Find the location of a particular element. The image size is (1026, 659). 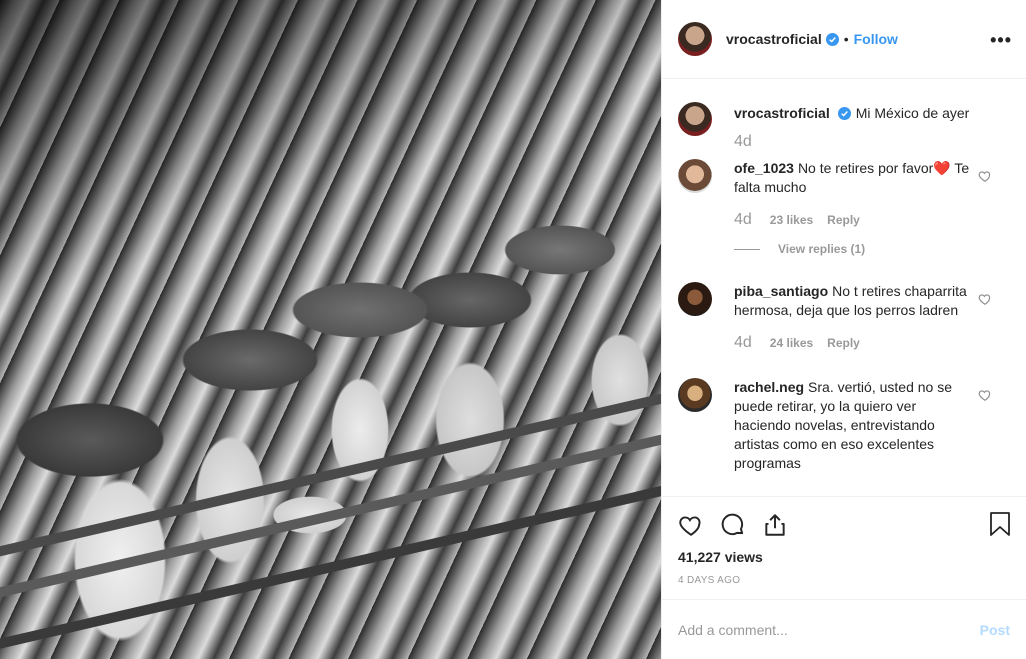

view-replies-button: View replies (1) is located at coordinates (852, 249).